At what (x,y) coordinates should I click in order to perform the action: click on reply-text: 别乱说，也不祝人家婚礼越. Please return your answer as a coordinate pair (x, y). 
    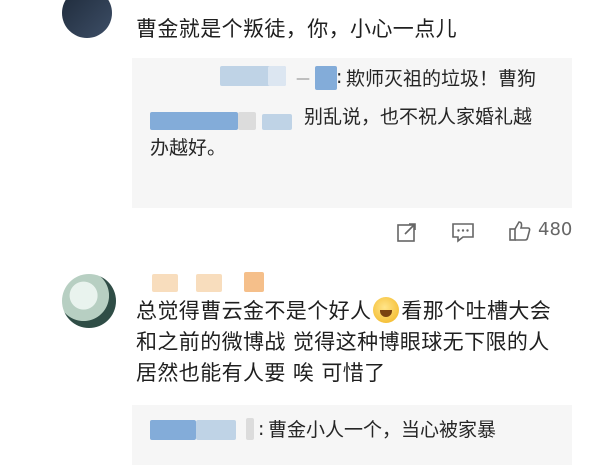
    Looking at the image, I should click on (418, 117).